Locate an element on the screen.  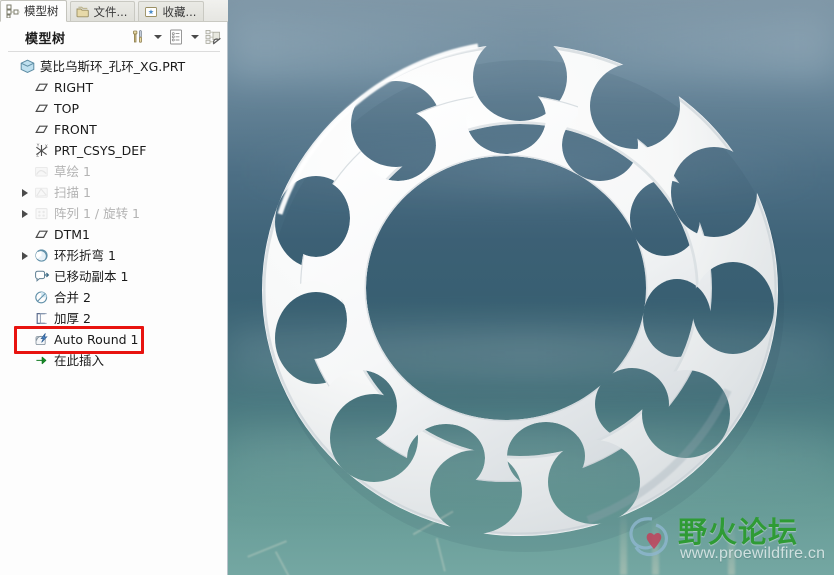
tree-columns-icon is located at coordinates (176, 37).